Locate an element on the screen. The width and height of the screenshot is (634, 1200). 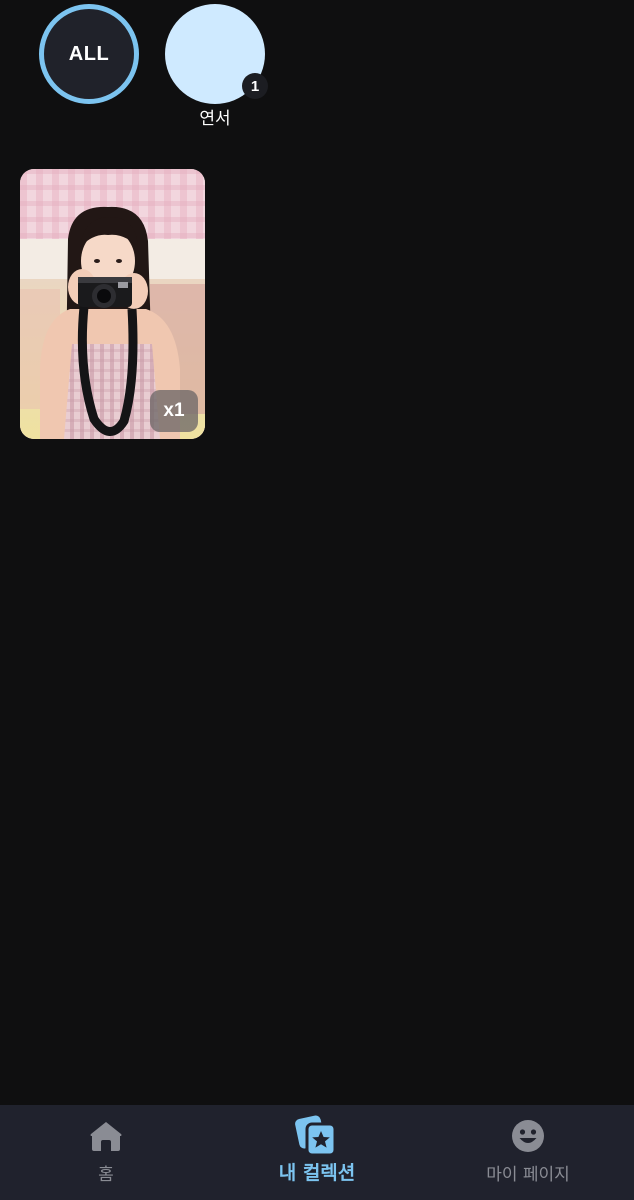
filter-all-chip: ALL is located at coordinates (89, 54).